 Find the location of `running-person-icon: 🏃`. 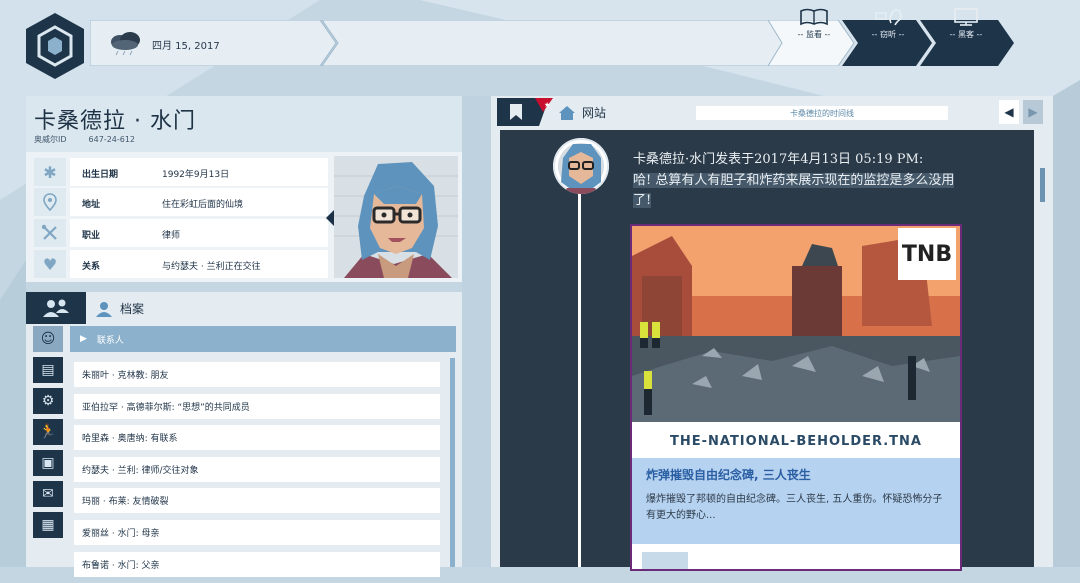

running-person-icon: 🏃 is located at coordinates (48, 432).